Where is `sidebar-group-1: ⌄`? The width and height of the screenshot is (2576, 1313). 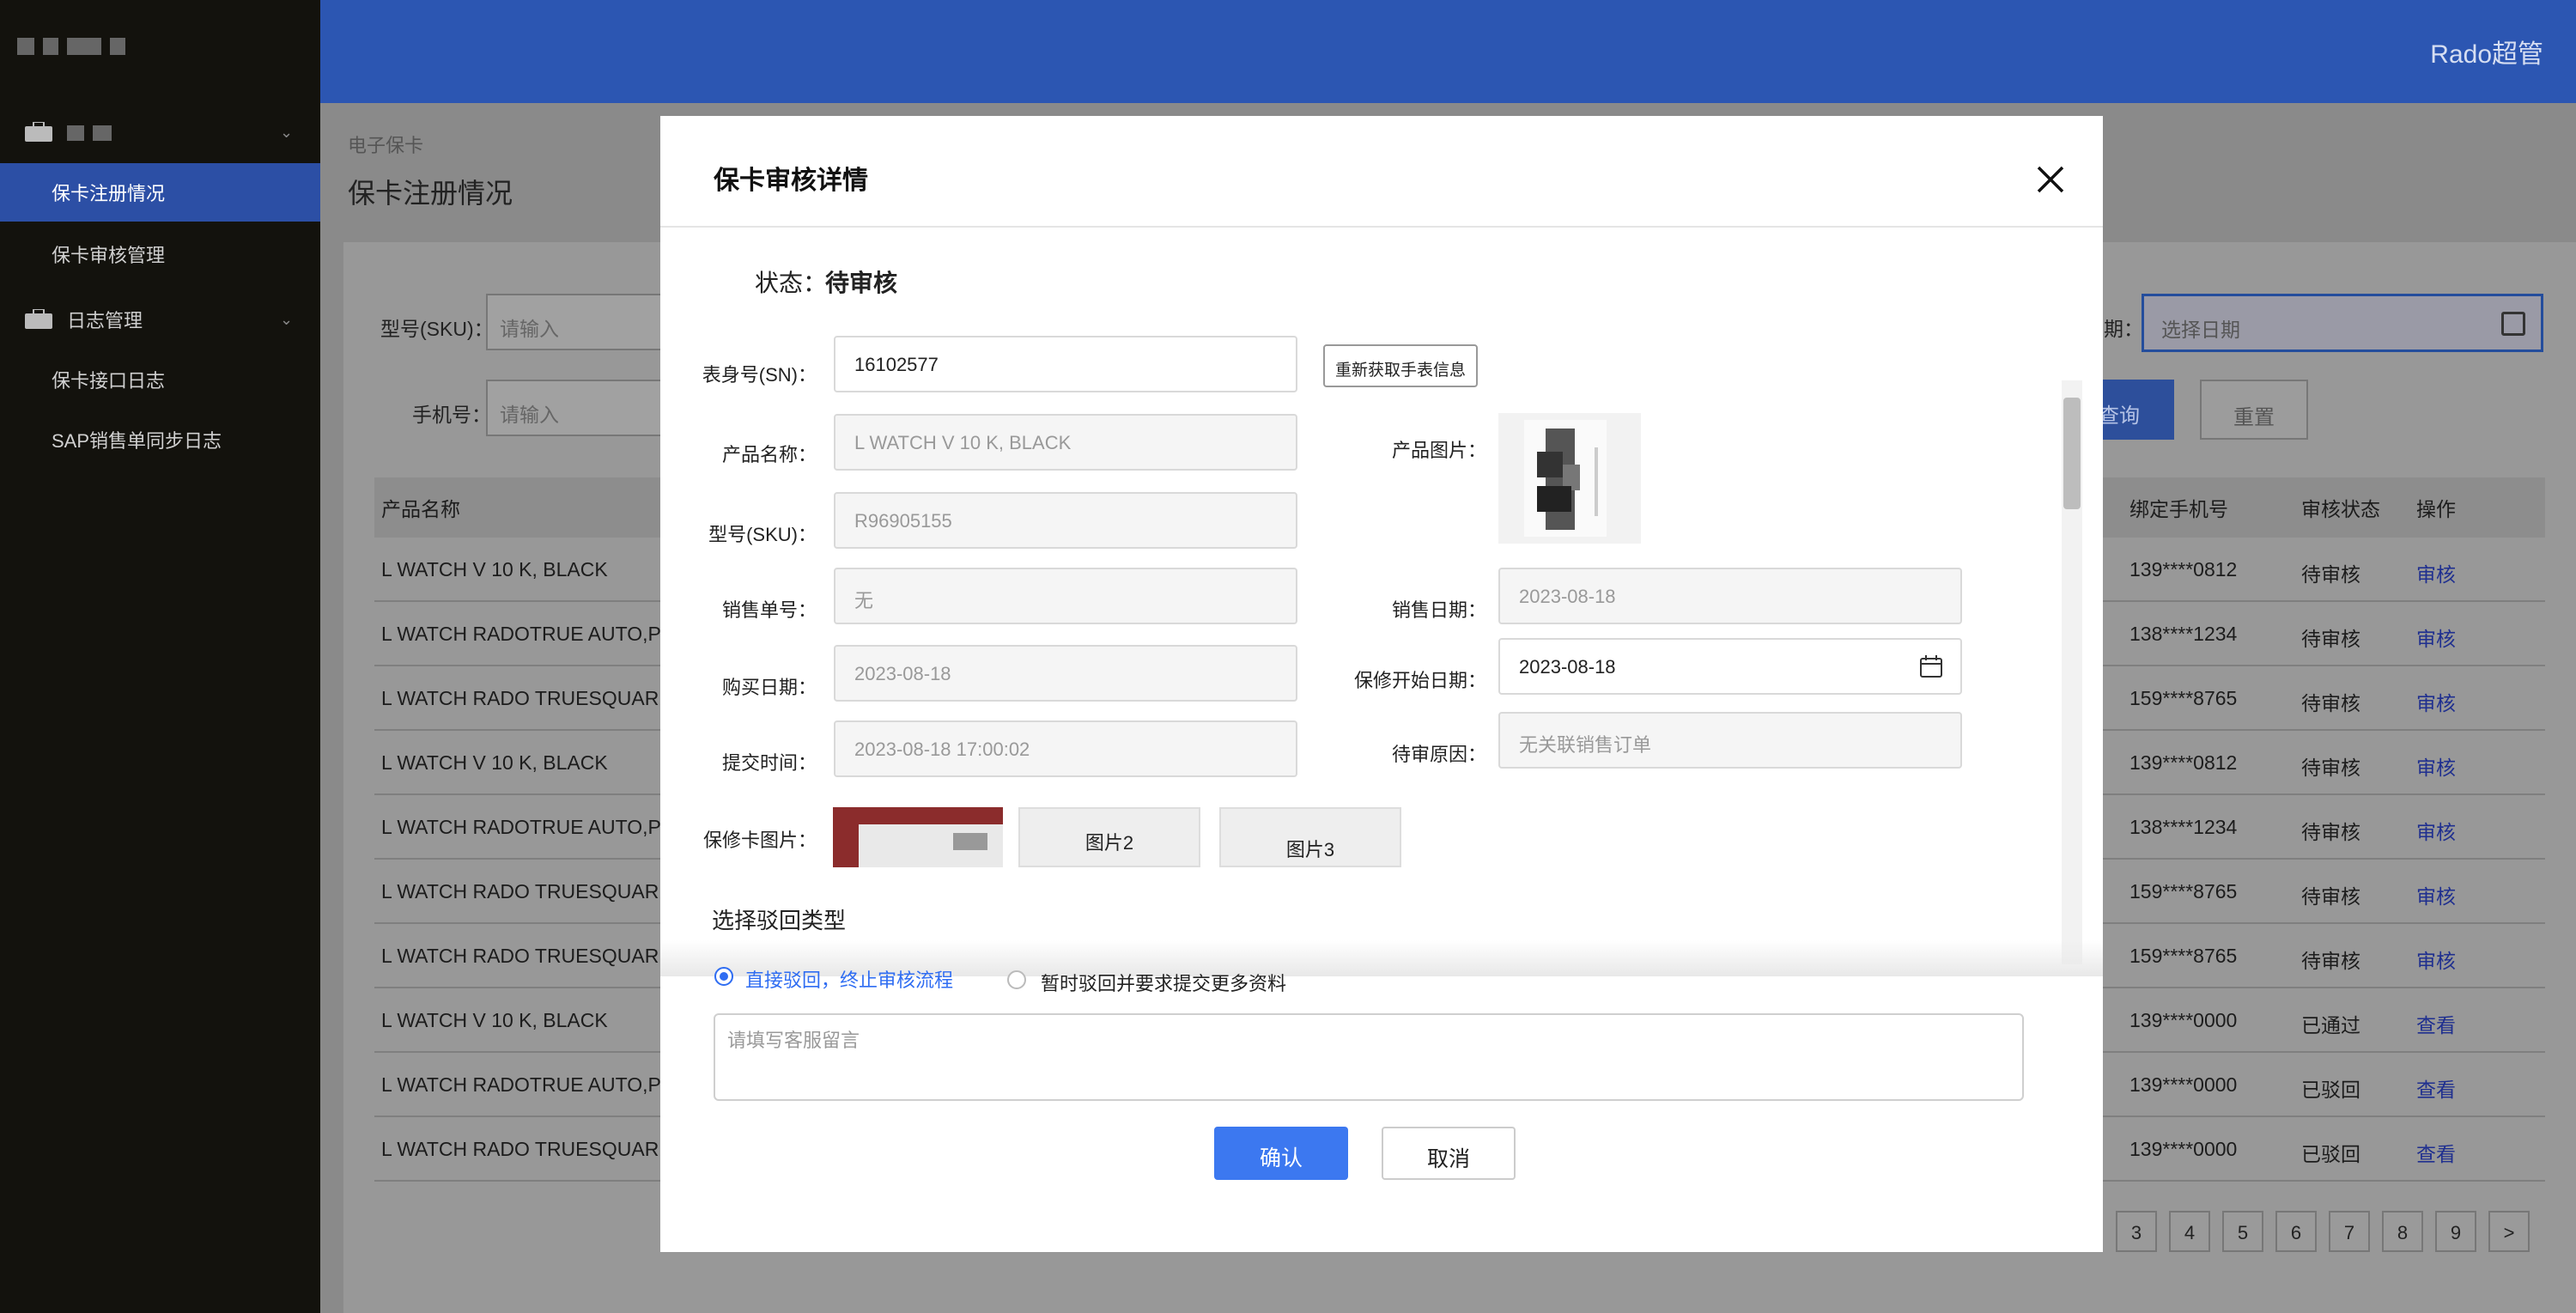 sidebar-group-1: ⌄ is located at coordinates (160, 132).